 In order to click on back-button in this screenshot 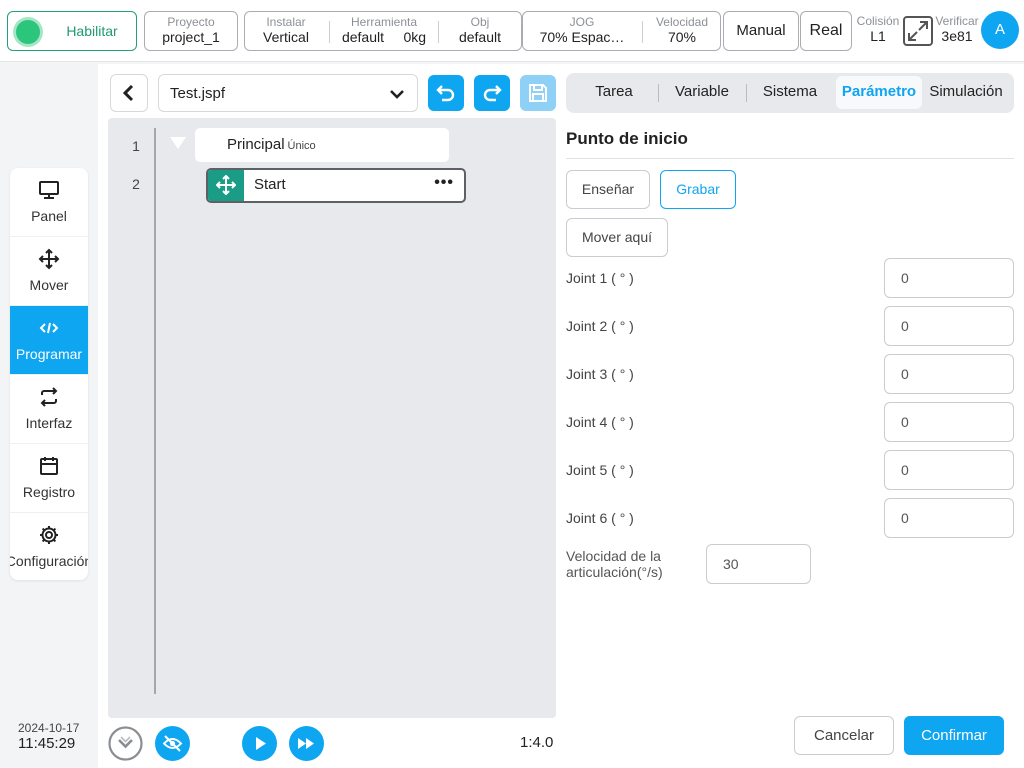, I will do `click(129, 93)`.